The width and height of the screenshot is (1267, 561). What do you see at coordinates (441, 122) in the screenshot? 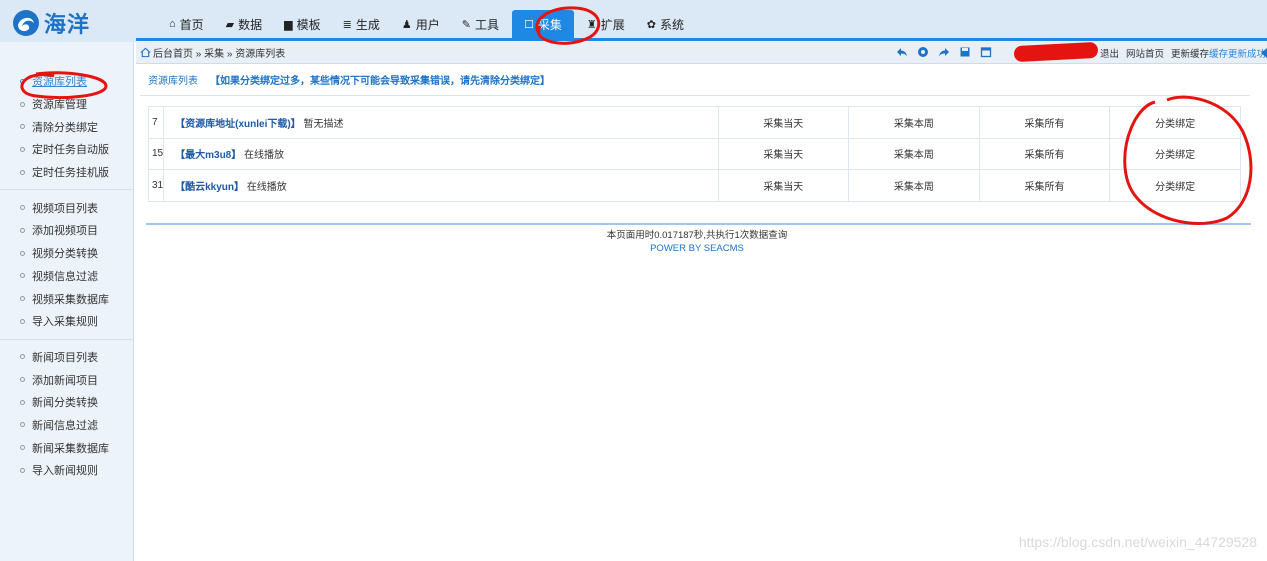
I see `row-name-cell: 【资源库地址(xunlei下载)】 暂无描述` at bounding box center [441, 122].